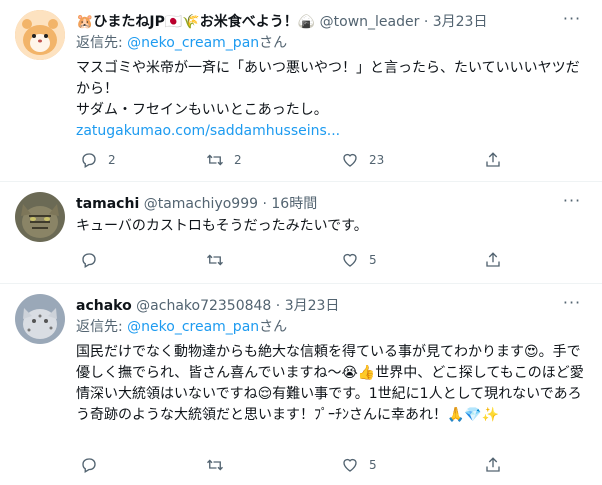 The width and height of the screenshot is (602, 485). I want to click on tweet-header: achako @achako72350848 · 3月23日, so click(207, 306).